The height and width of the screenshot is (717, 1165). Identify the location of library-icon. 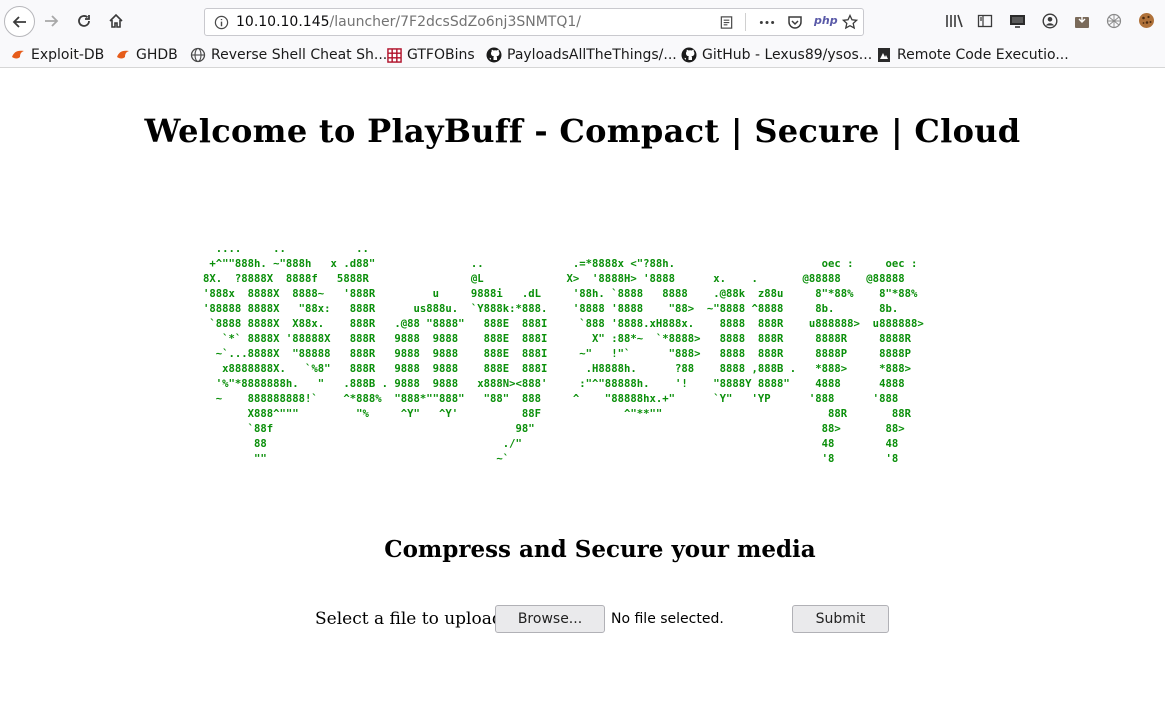
(954, 21).